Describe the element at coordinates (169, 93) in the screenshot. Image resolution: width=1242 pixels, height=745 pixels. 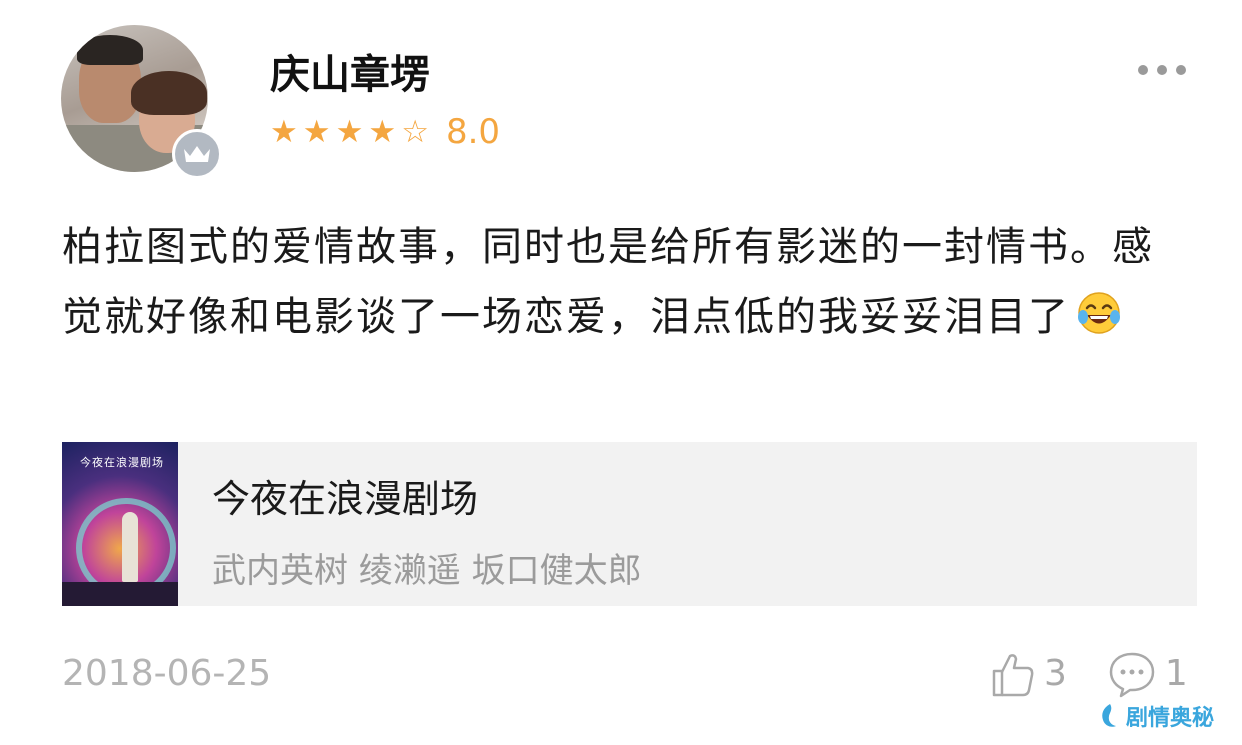
I see `avatar-hair-woman` at that location.